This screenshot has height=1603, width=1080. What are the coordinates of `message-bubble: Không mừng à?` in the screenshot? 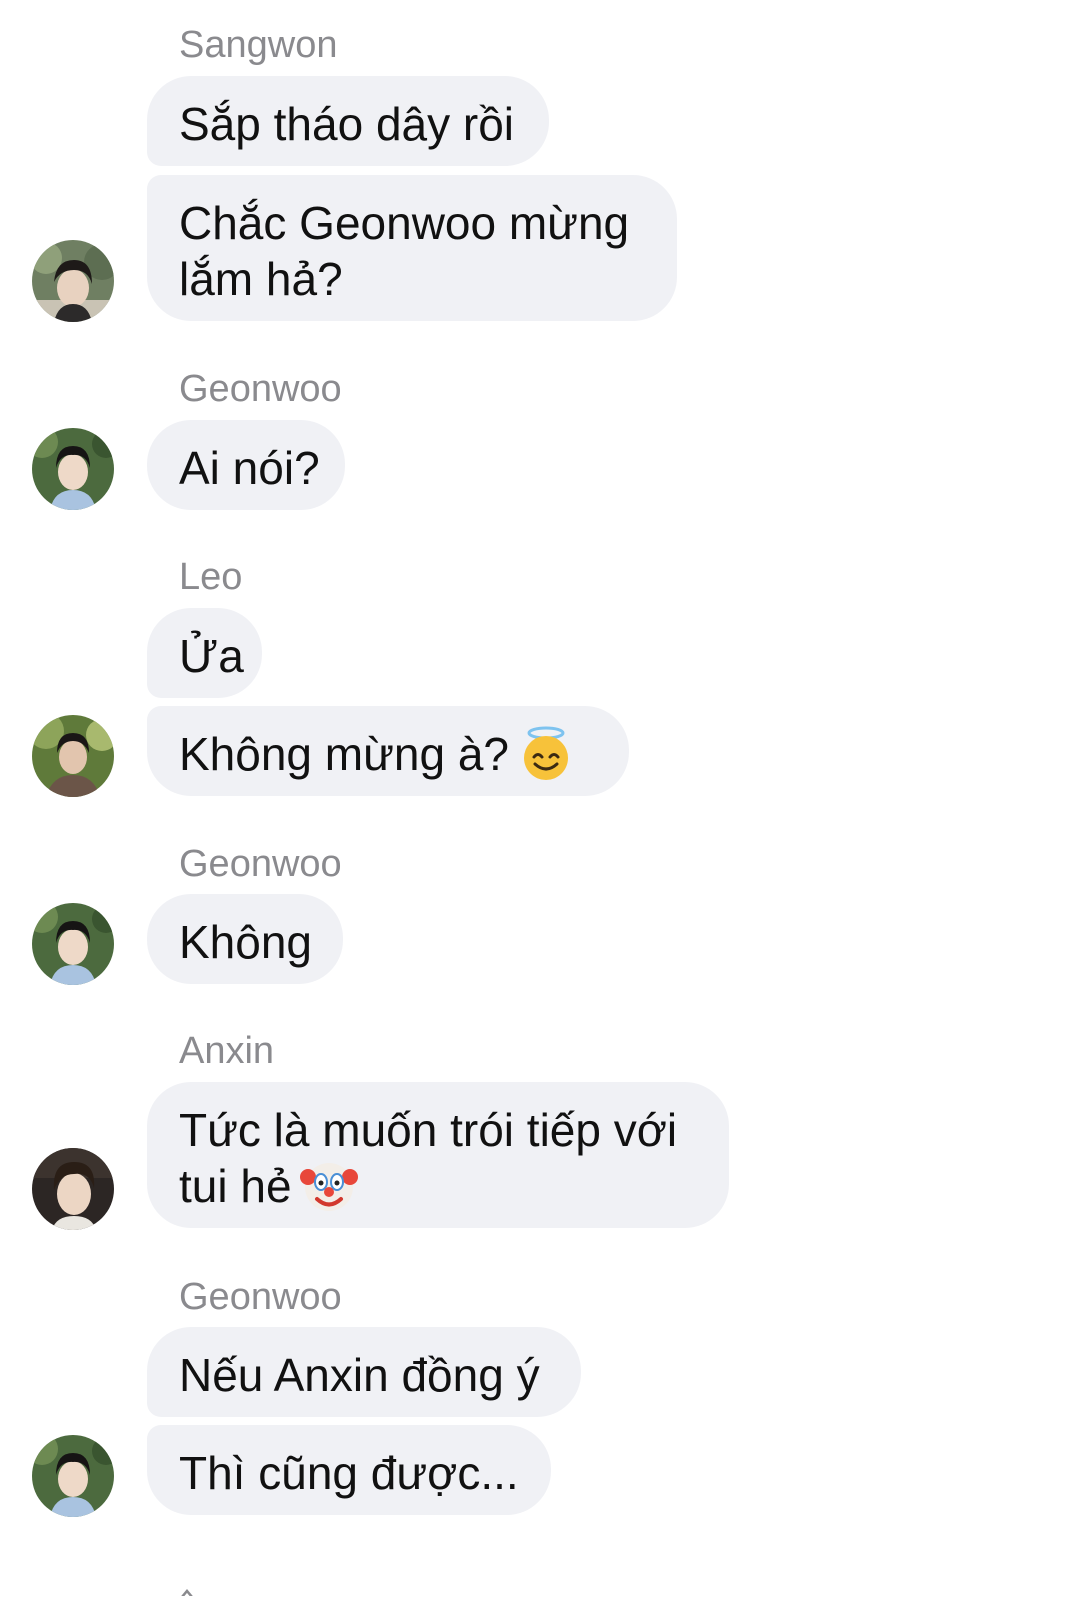 It's located at (388, 751).